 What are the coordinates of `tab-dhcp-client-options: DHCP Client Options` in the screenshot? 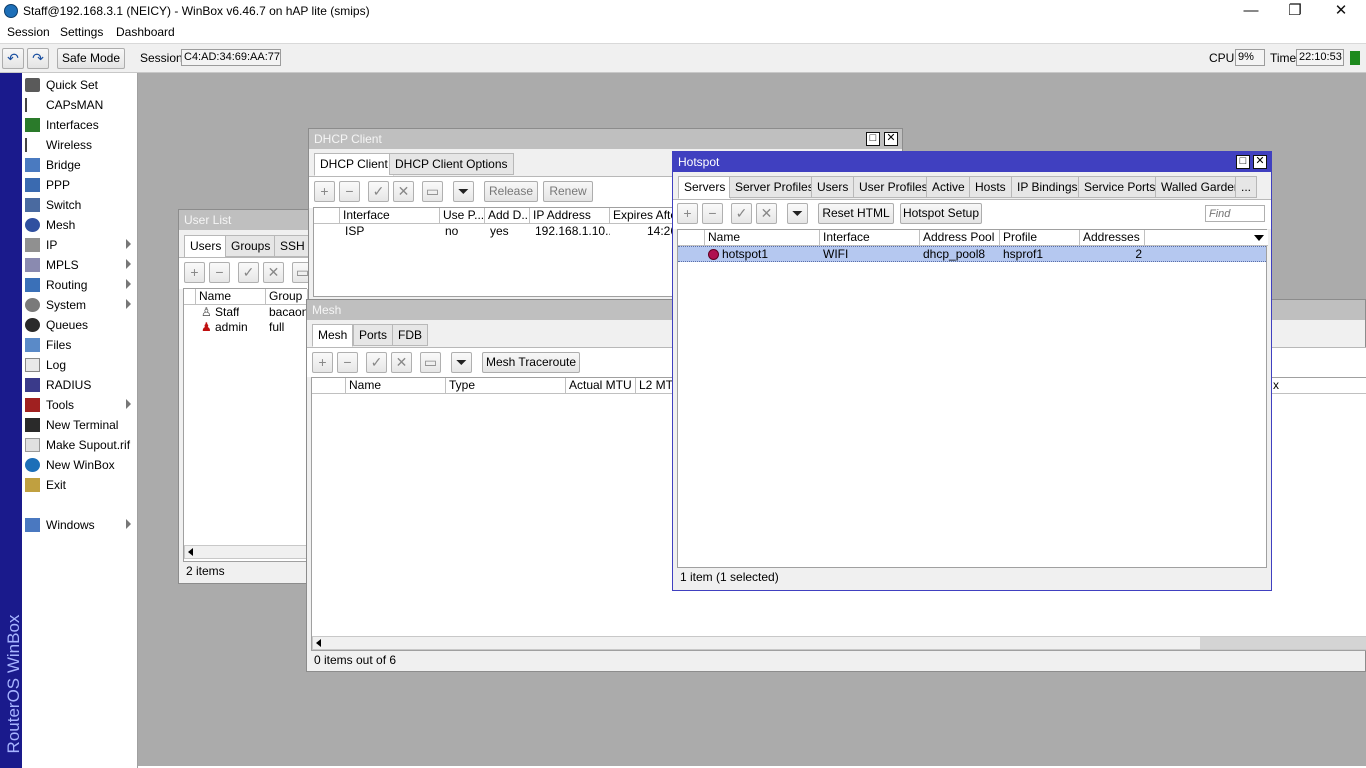 It's located at (451, 164).